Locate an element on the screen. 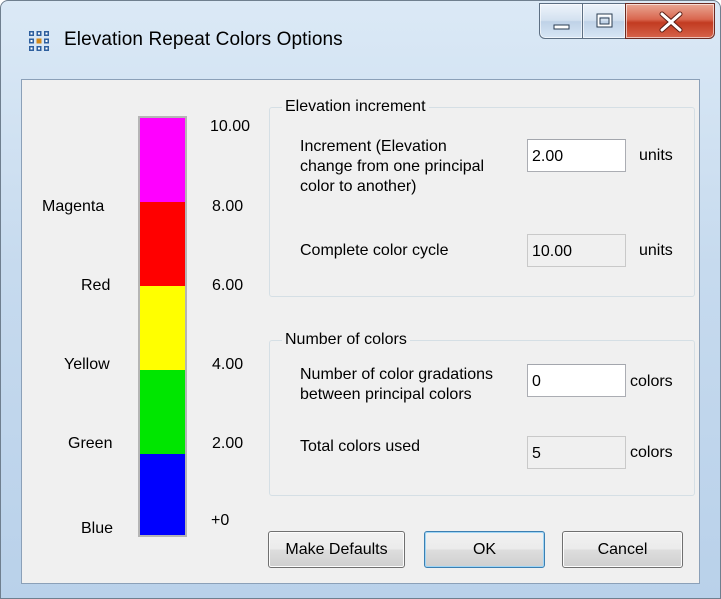 The image size is (721, 599). elevation-increment-title: Elevation increment is located at coordinates (355, 107).